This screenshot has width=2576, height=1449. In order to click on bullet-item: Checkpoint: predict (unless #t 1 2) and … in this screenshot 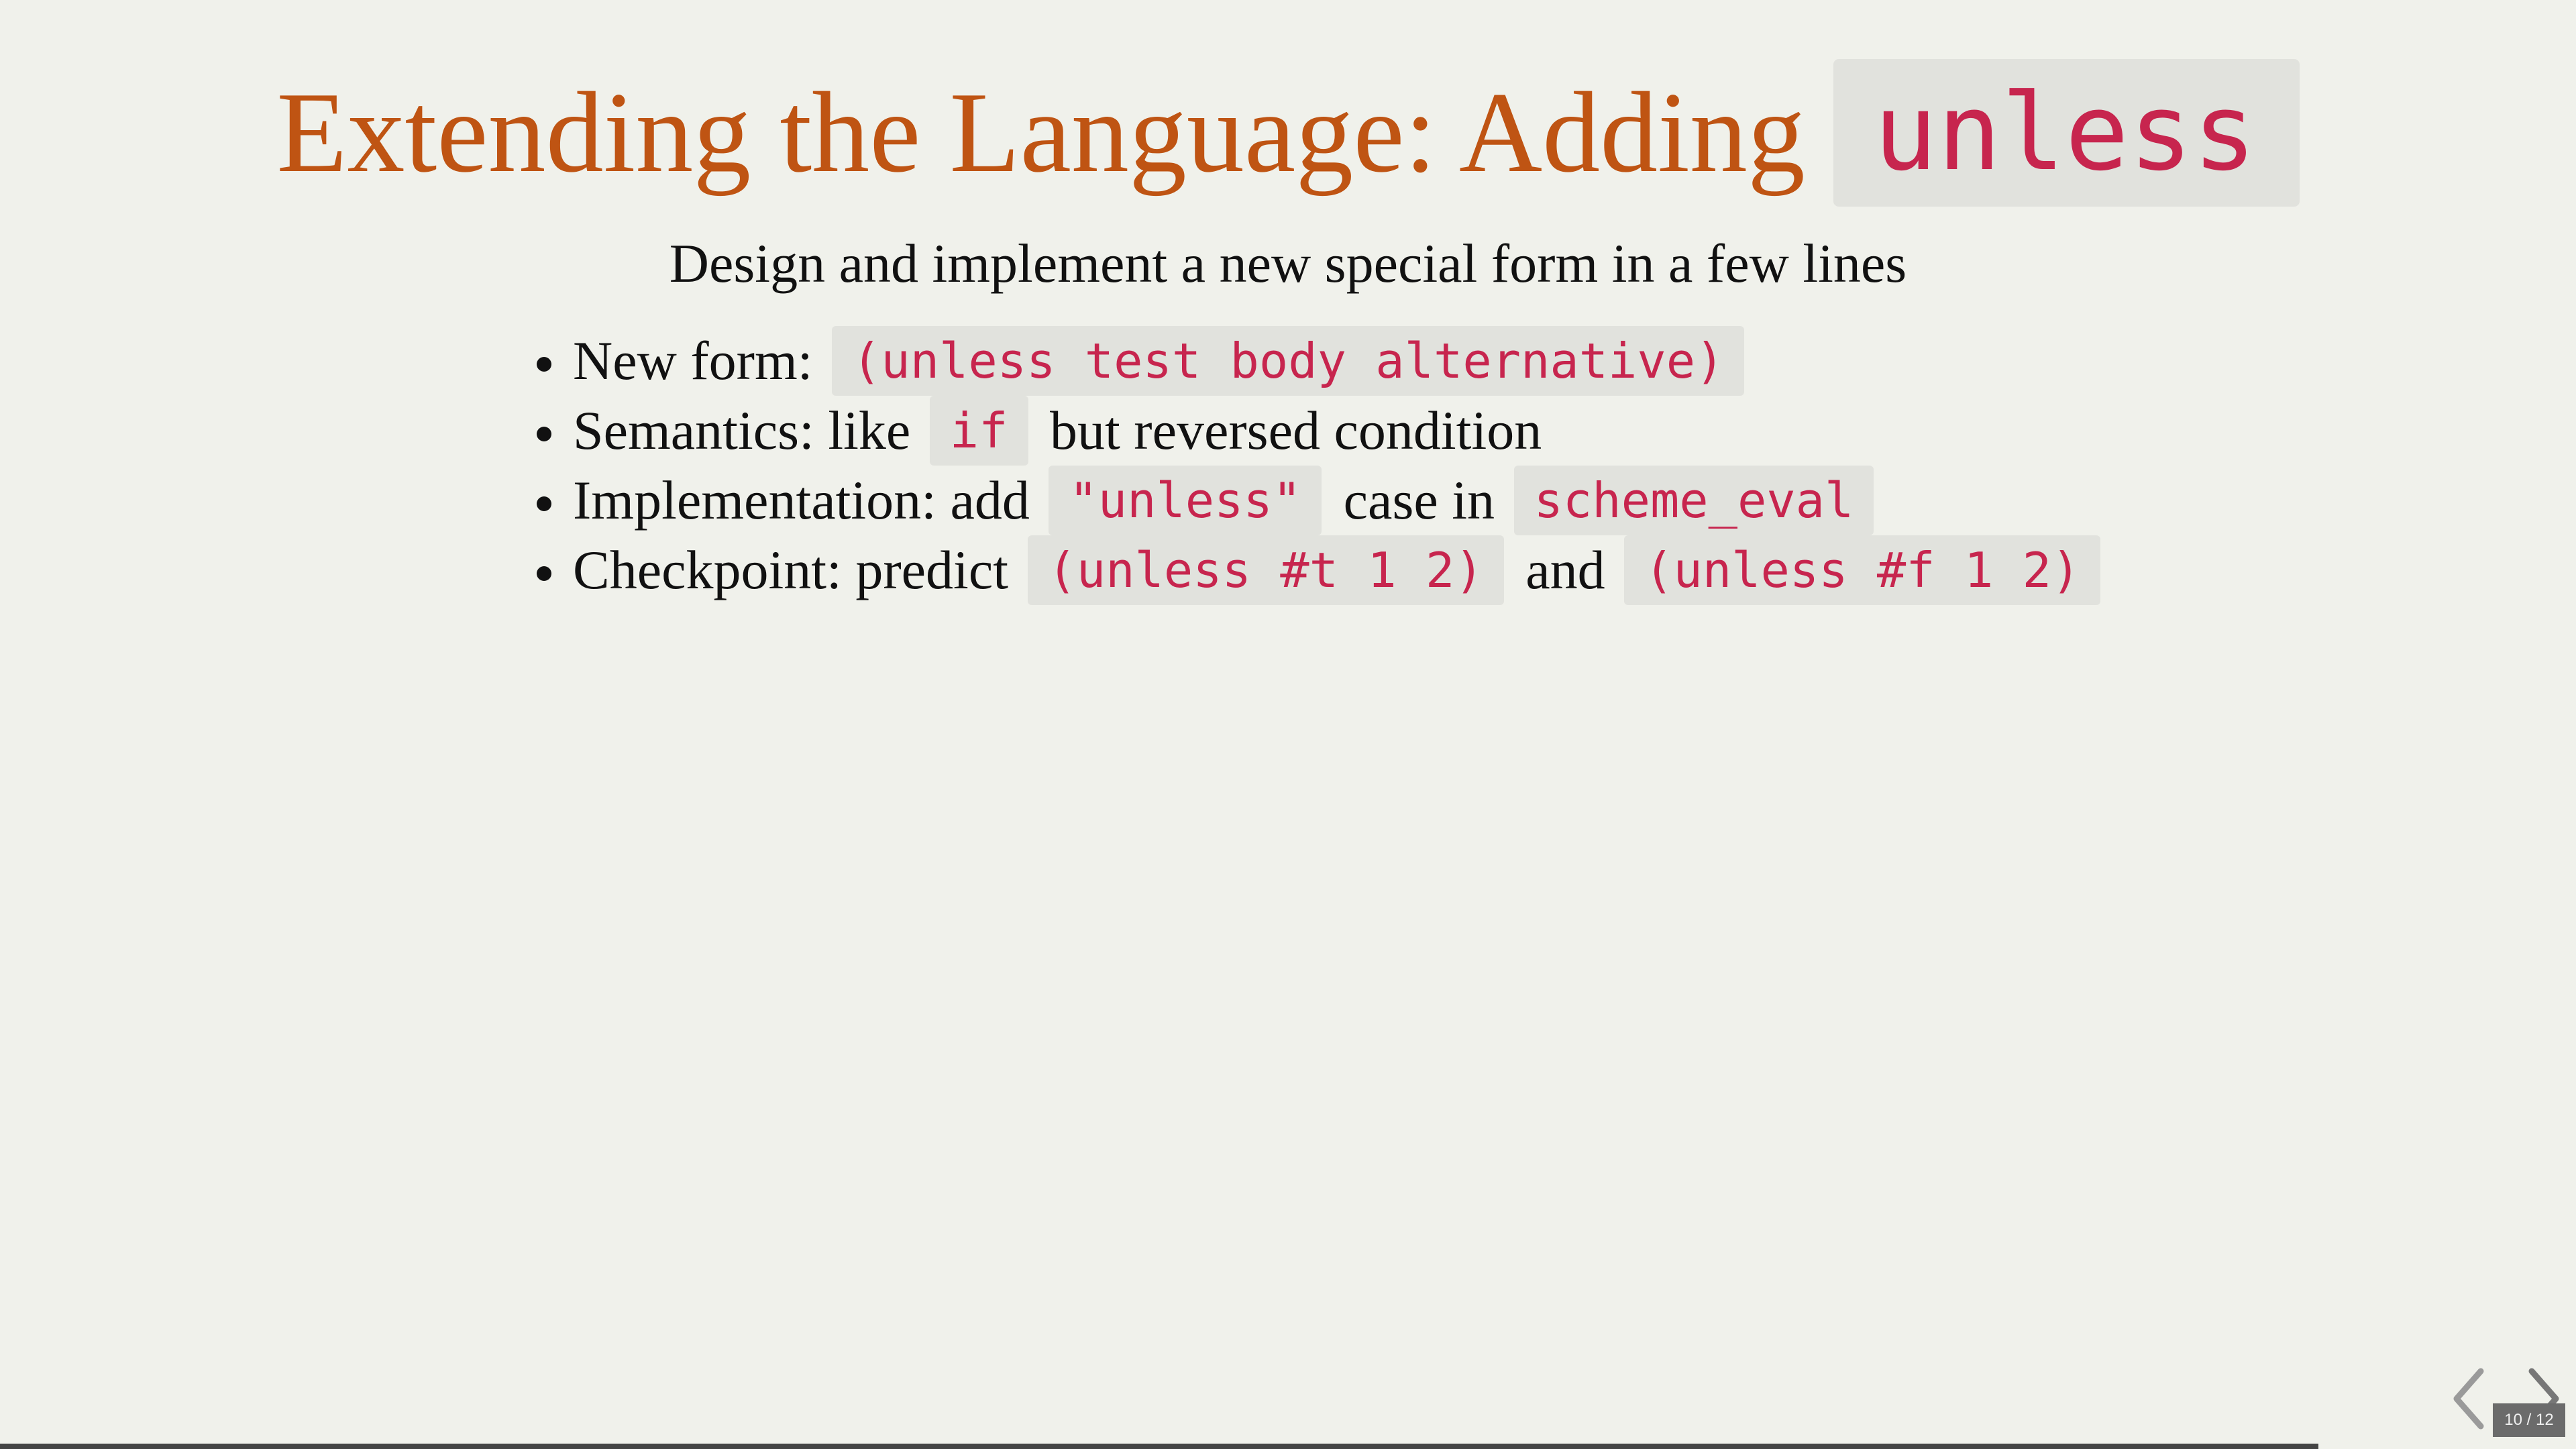, I will do `click(1320, 570)`.